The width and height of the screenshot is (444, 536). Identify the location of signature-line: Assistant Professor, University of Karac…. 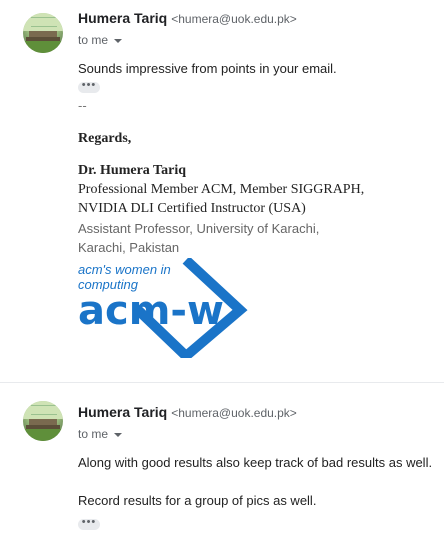
(199, 228).